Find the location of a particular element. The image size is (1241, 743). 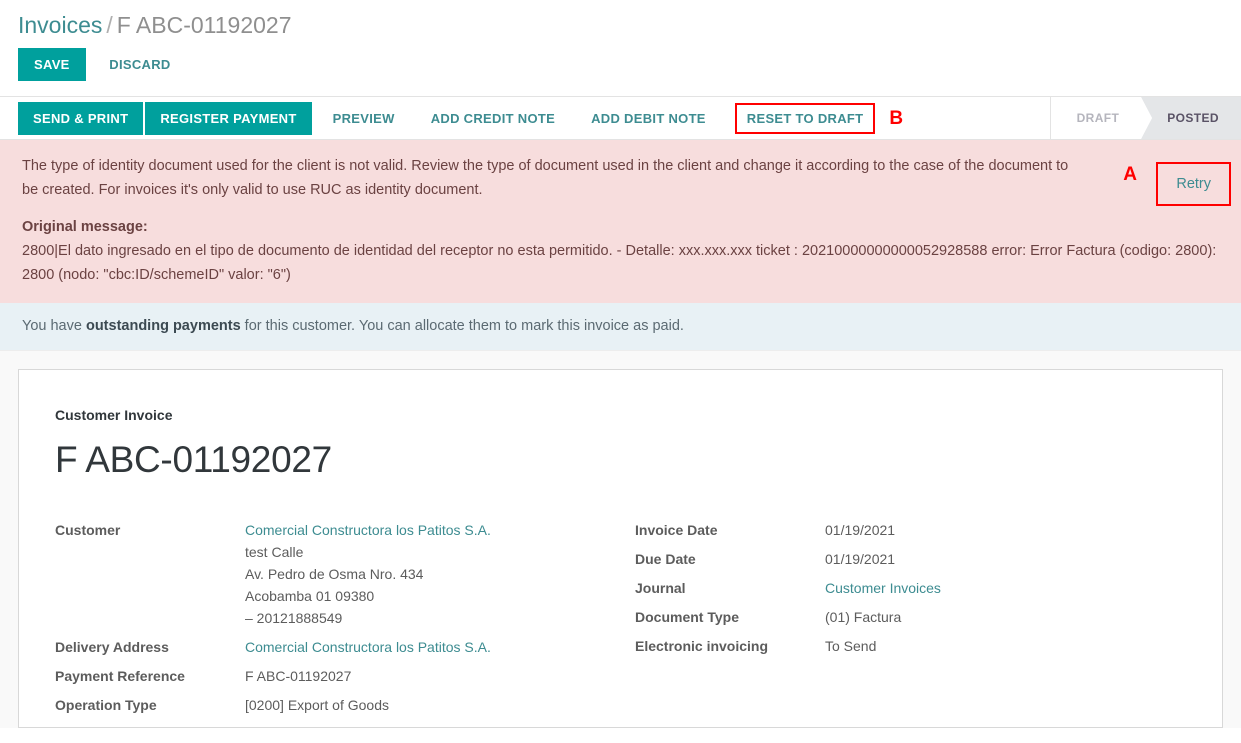

field-document-type: Document Type (01) Factura is located at coordinates (911, 617).